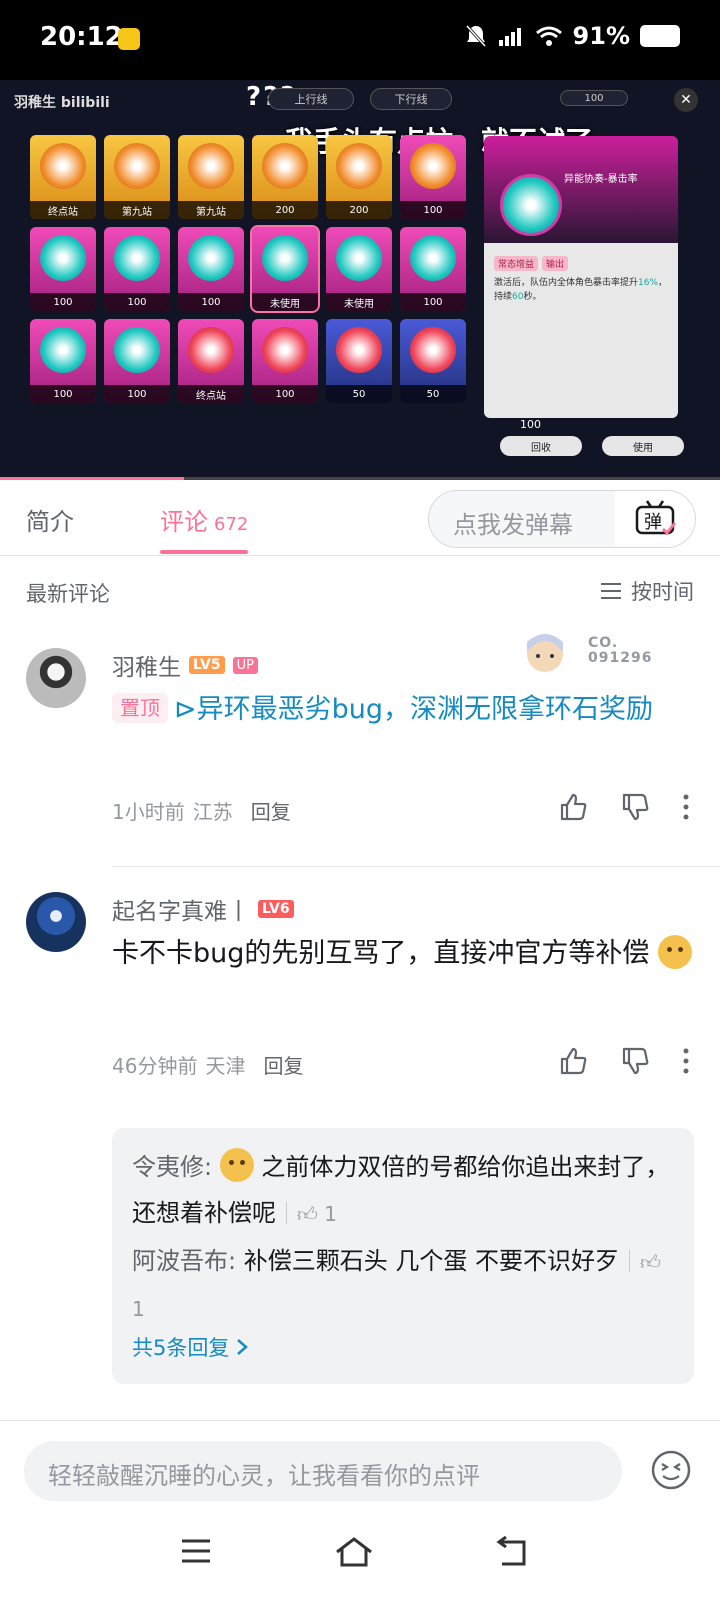 The width and height of the screenshot is (720, 1600). I want to click on tab-bar: 简介 评论 672 点我发弹幕 弹, so click(360, 518).